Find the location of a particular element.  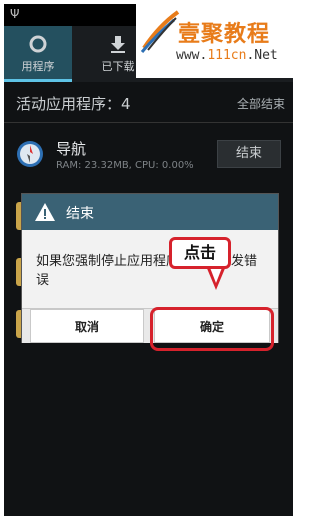

compass-icon is located at coordinates (30, 154).